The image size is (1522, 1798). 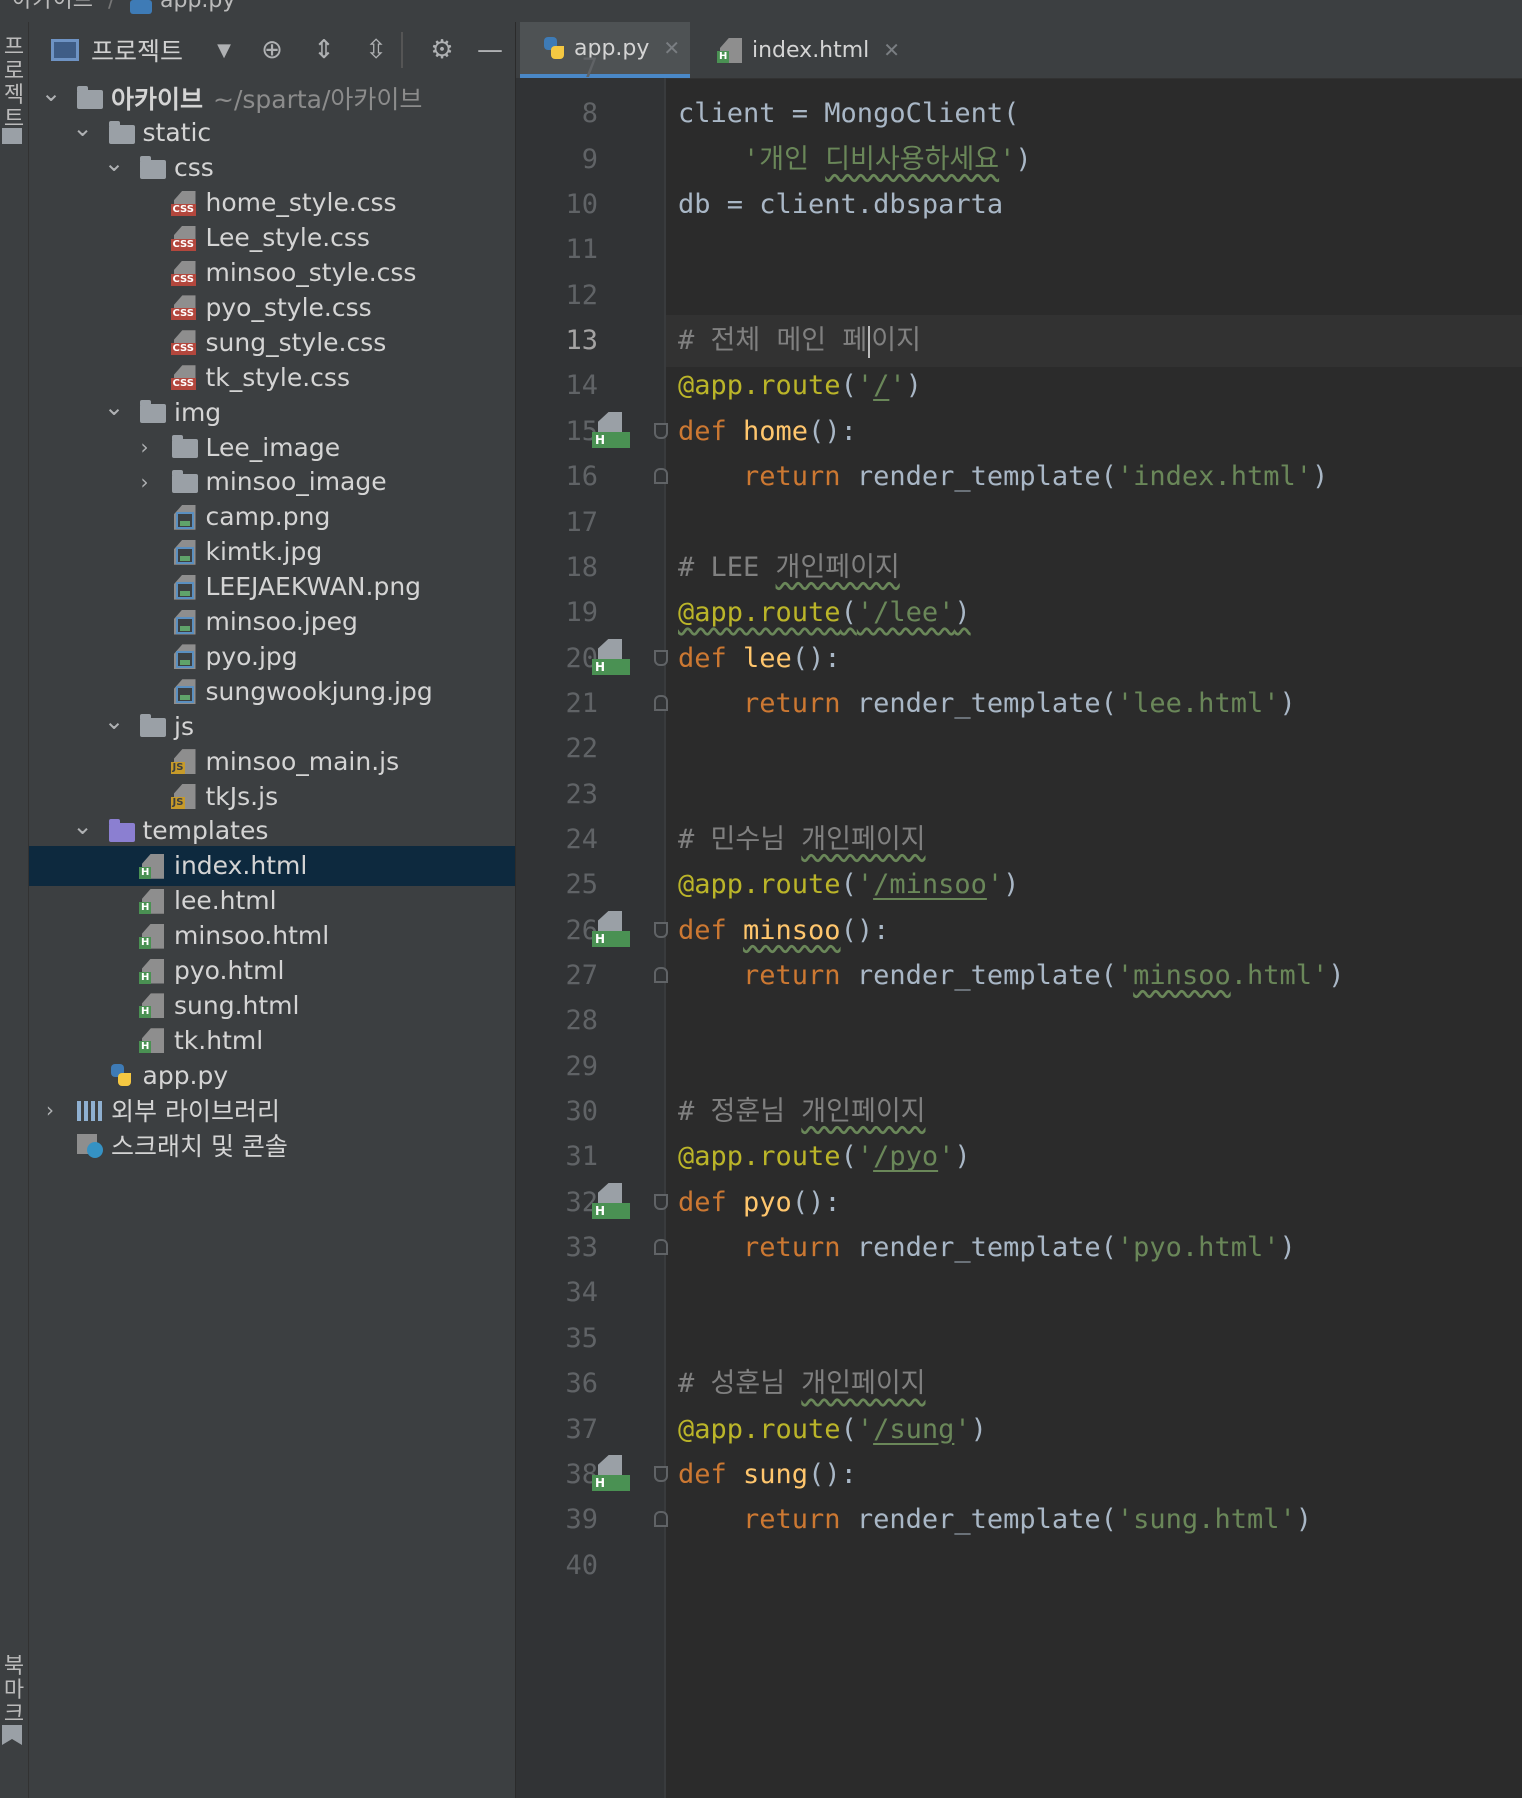 I want to click on locate-crosshair-icon: ⊕, so click(x=272, y=50).